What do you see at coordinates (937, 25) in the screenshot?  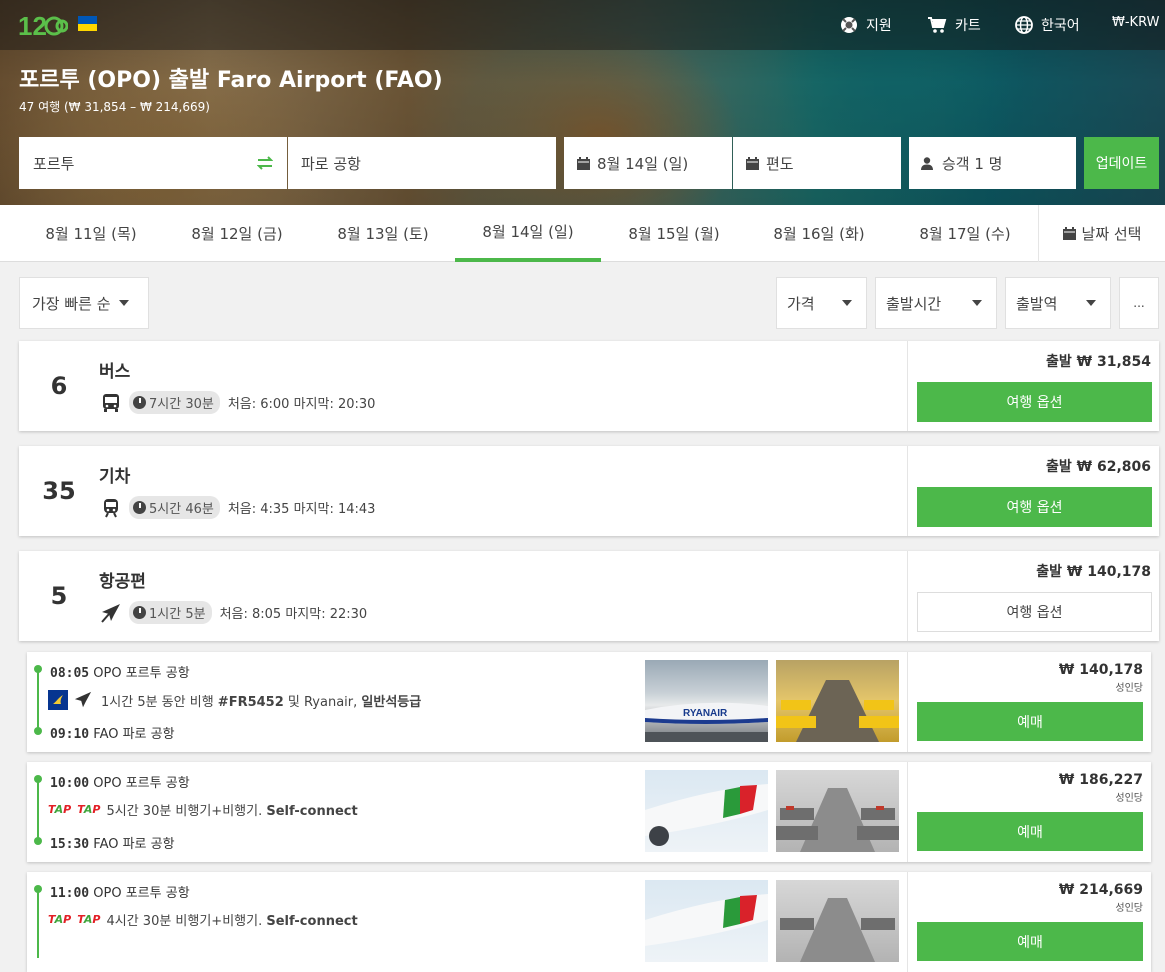 I see `cart-icon` at bounding box center [937, 25].